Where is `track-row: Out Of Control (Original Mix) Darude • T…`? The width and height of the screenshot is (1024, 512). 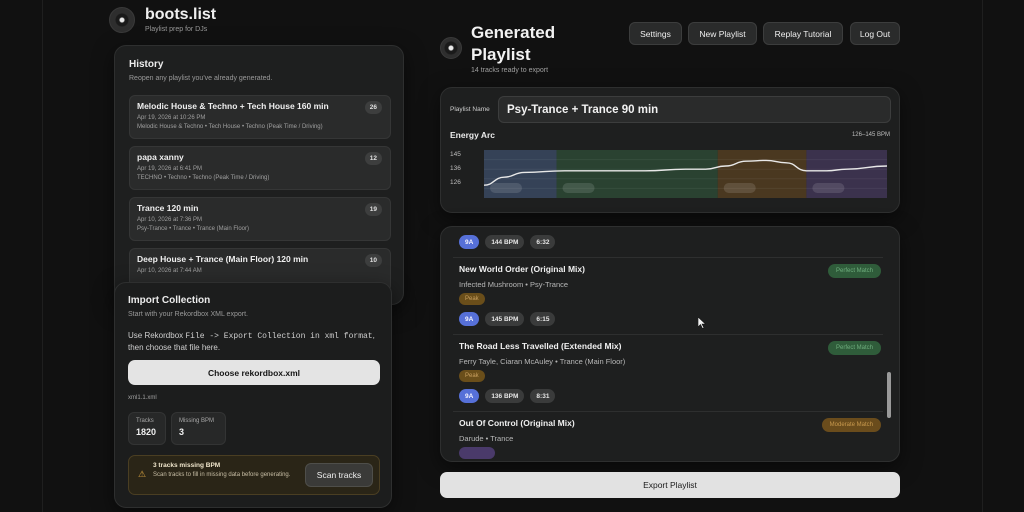
track-row: Out Of Control (Original Mix) Darude • T… is located at coordinates (671, 430).